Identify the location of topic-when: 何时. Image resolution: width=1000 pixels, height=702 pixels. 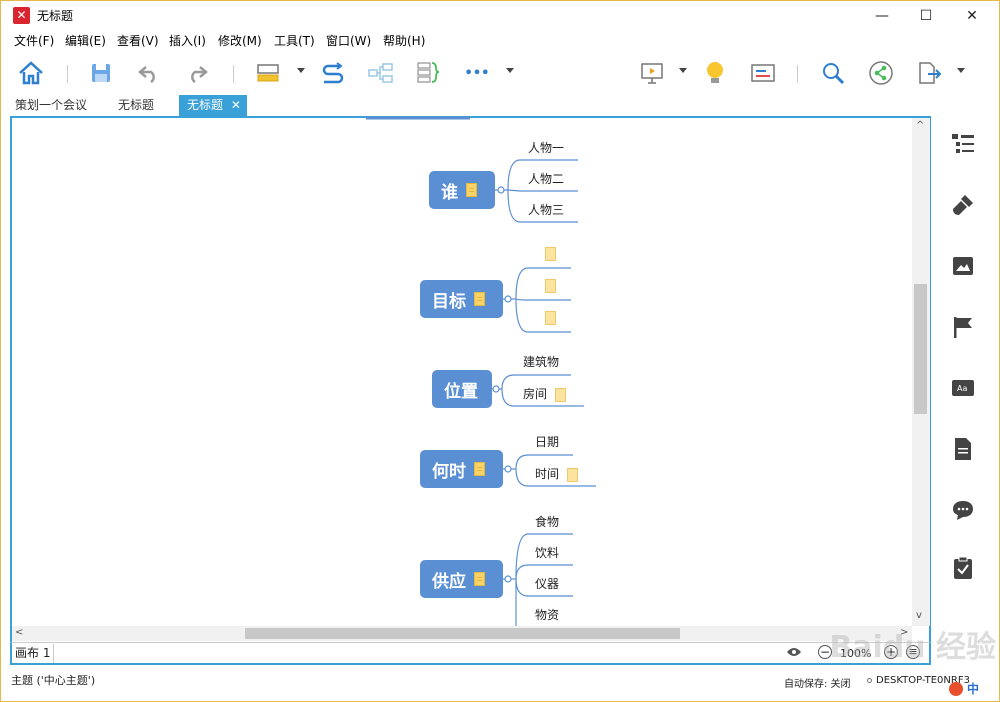
(461, 469).